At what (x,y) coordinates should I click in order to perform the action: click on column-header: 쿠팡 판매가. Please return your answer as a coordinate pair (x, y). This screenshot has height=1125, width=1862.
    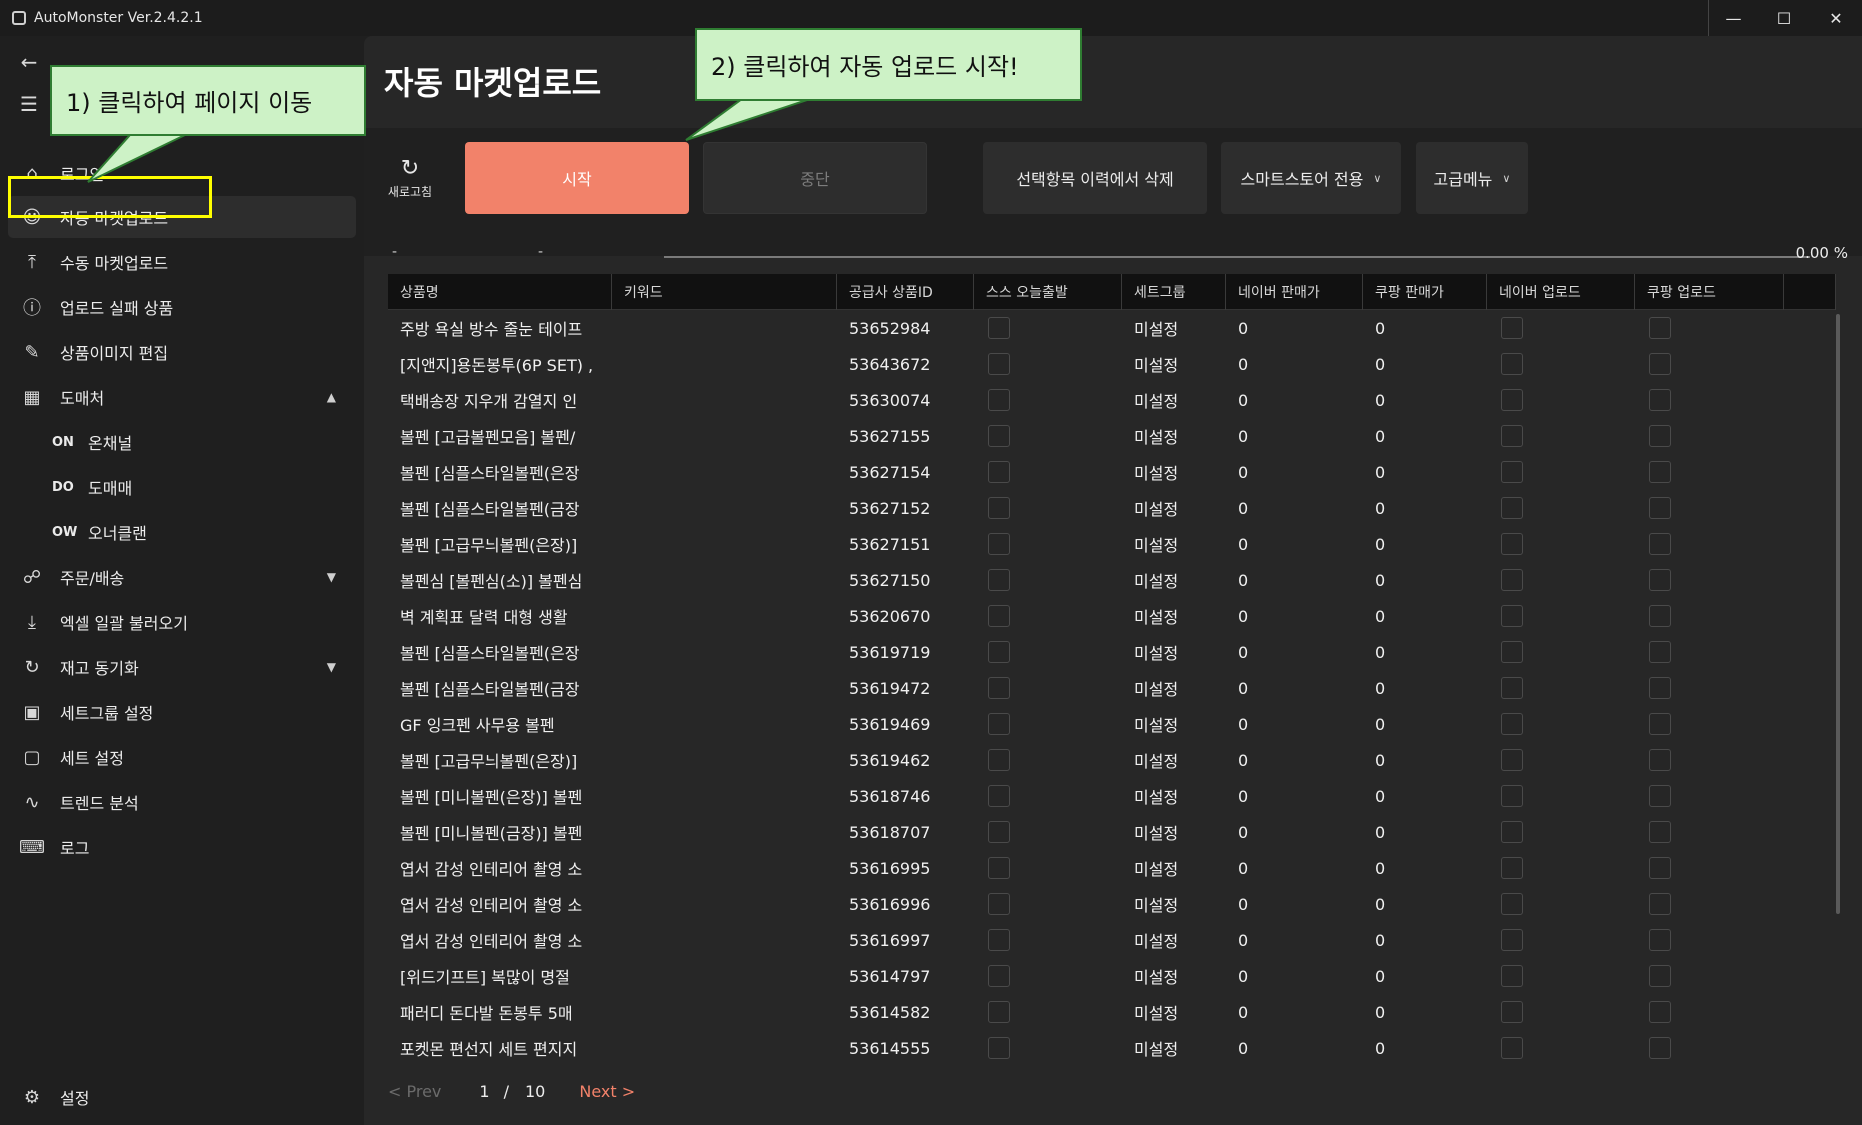
    Looking at the image, I should click on (1425, 291).